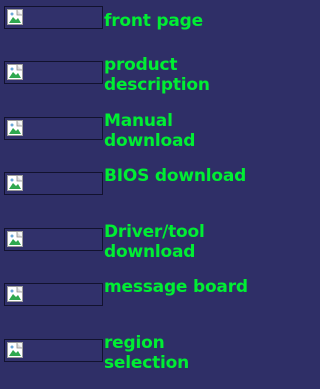  I want to click on nav-item-region-selection: region selection, so click(124, 360).